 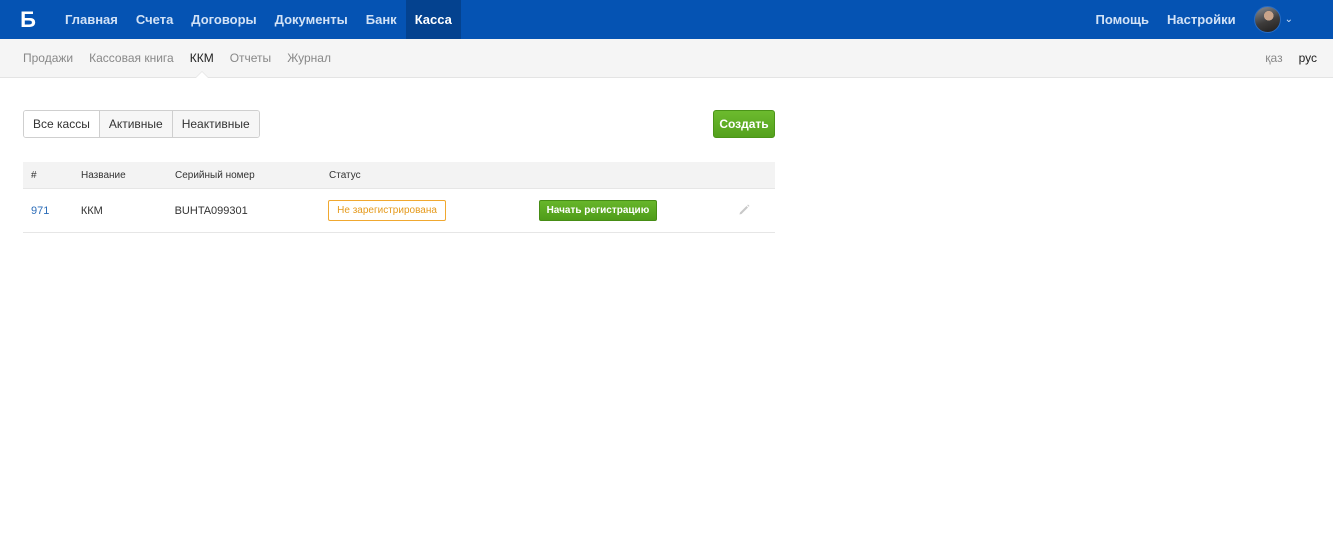 I want to click on sub-tab-cash-book: Кассовая книга, so click(x=131, y=58).